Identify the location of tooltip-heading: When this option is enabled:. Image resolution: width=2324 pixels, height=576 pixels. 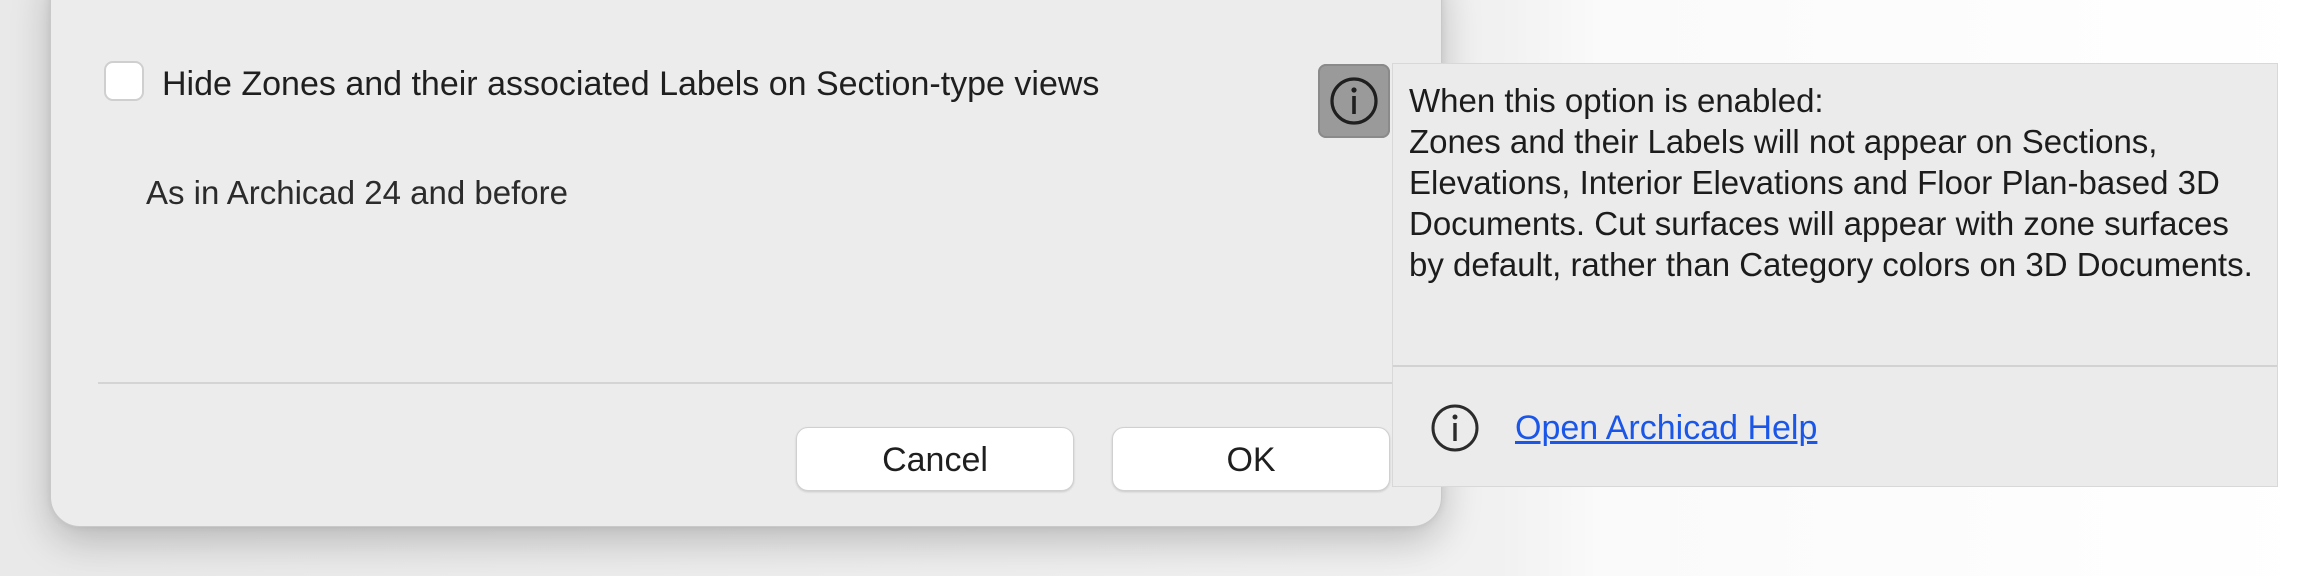
(1616, 100).